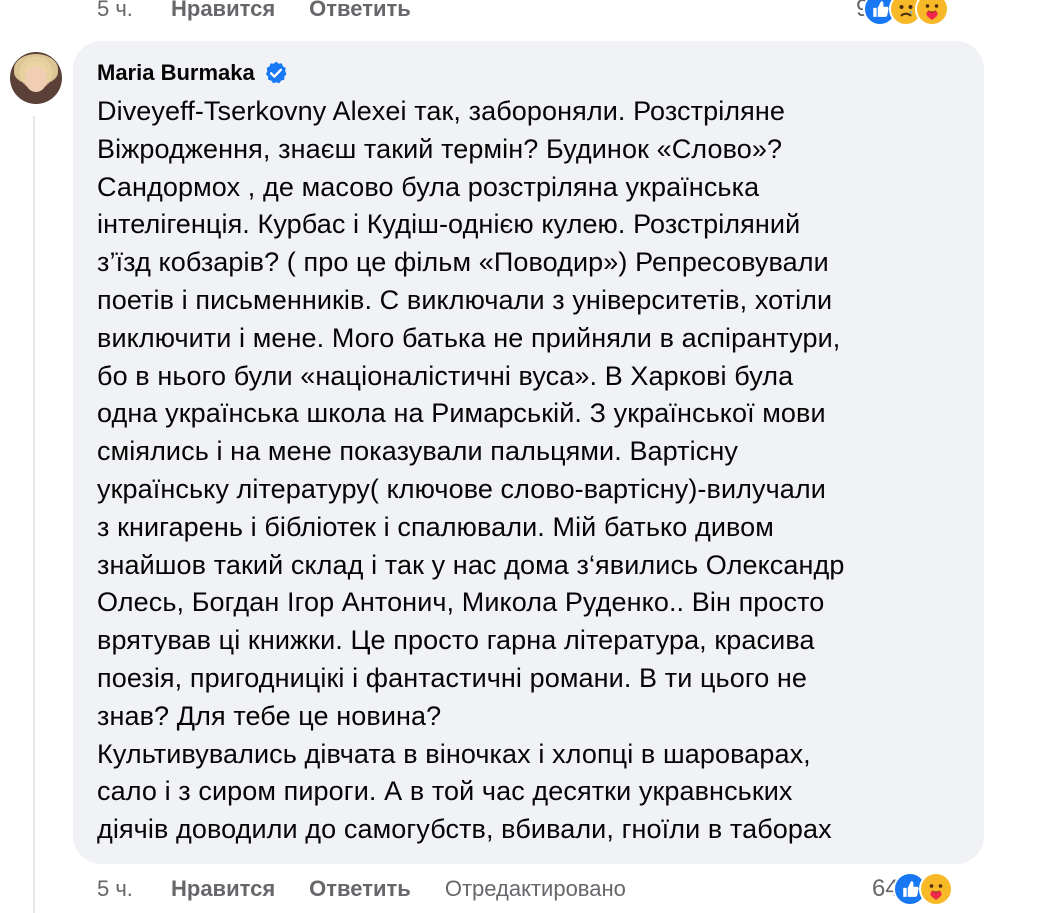 The height and width of the screenshot is (913, 1060). What do you see at coordinates (360, 11) in the screenshot?
I see `prev-reply-button: Ответить` at bounding box center [360, 11].